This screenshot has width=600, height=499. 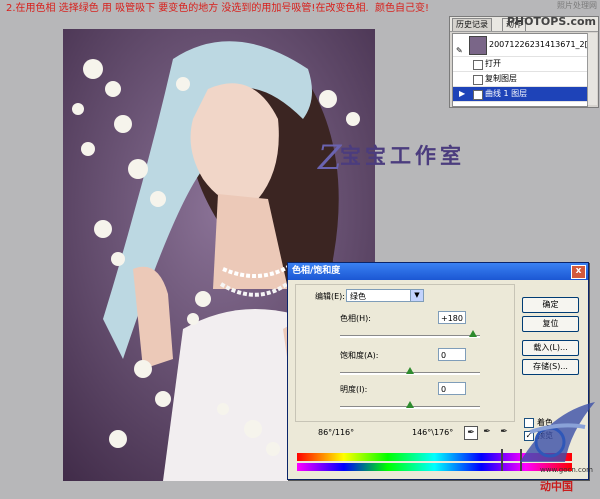 What do you see at coordinates (493, 63) in the screenshot?
I see `history-item-label: 打开` at bounding box center [493, 63].